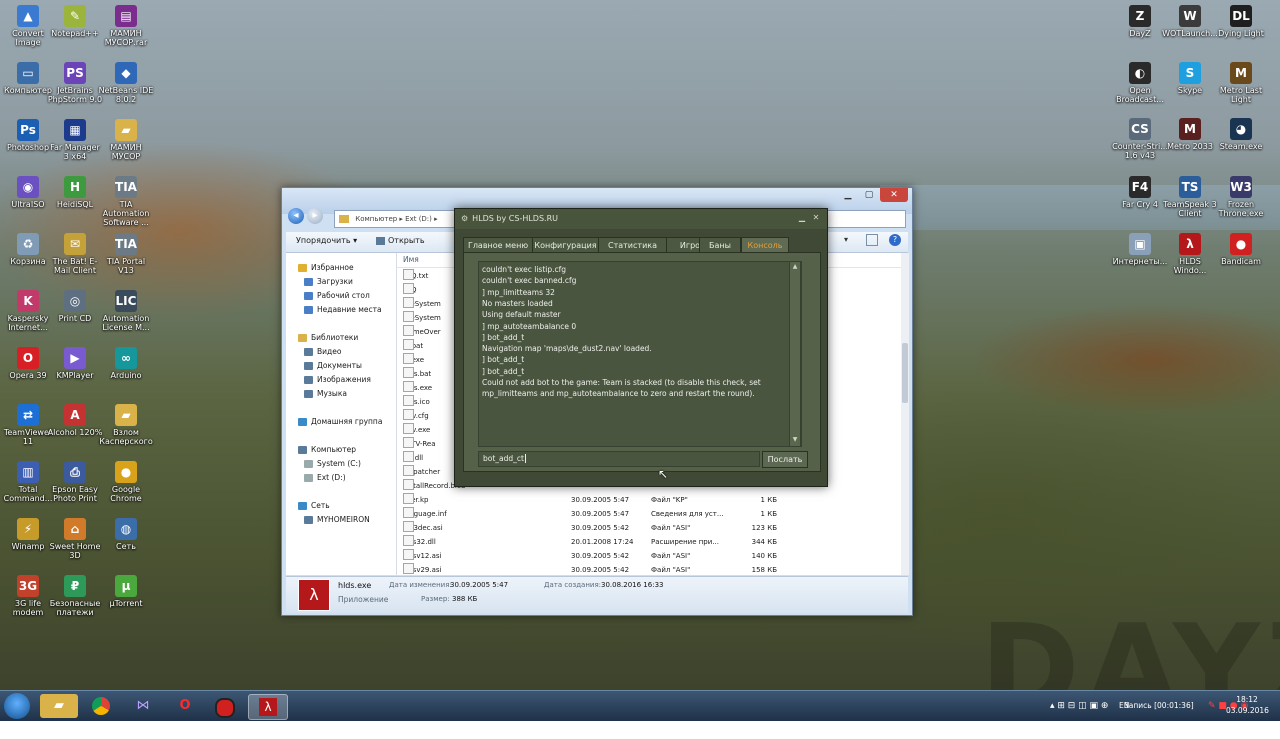 Image resolution: width=1280 pixels, height=739 pixels. I want to click on nav-item: Видео, so click(322, 351).